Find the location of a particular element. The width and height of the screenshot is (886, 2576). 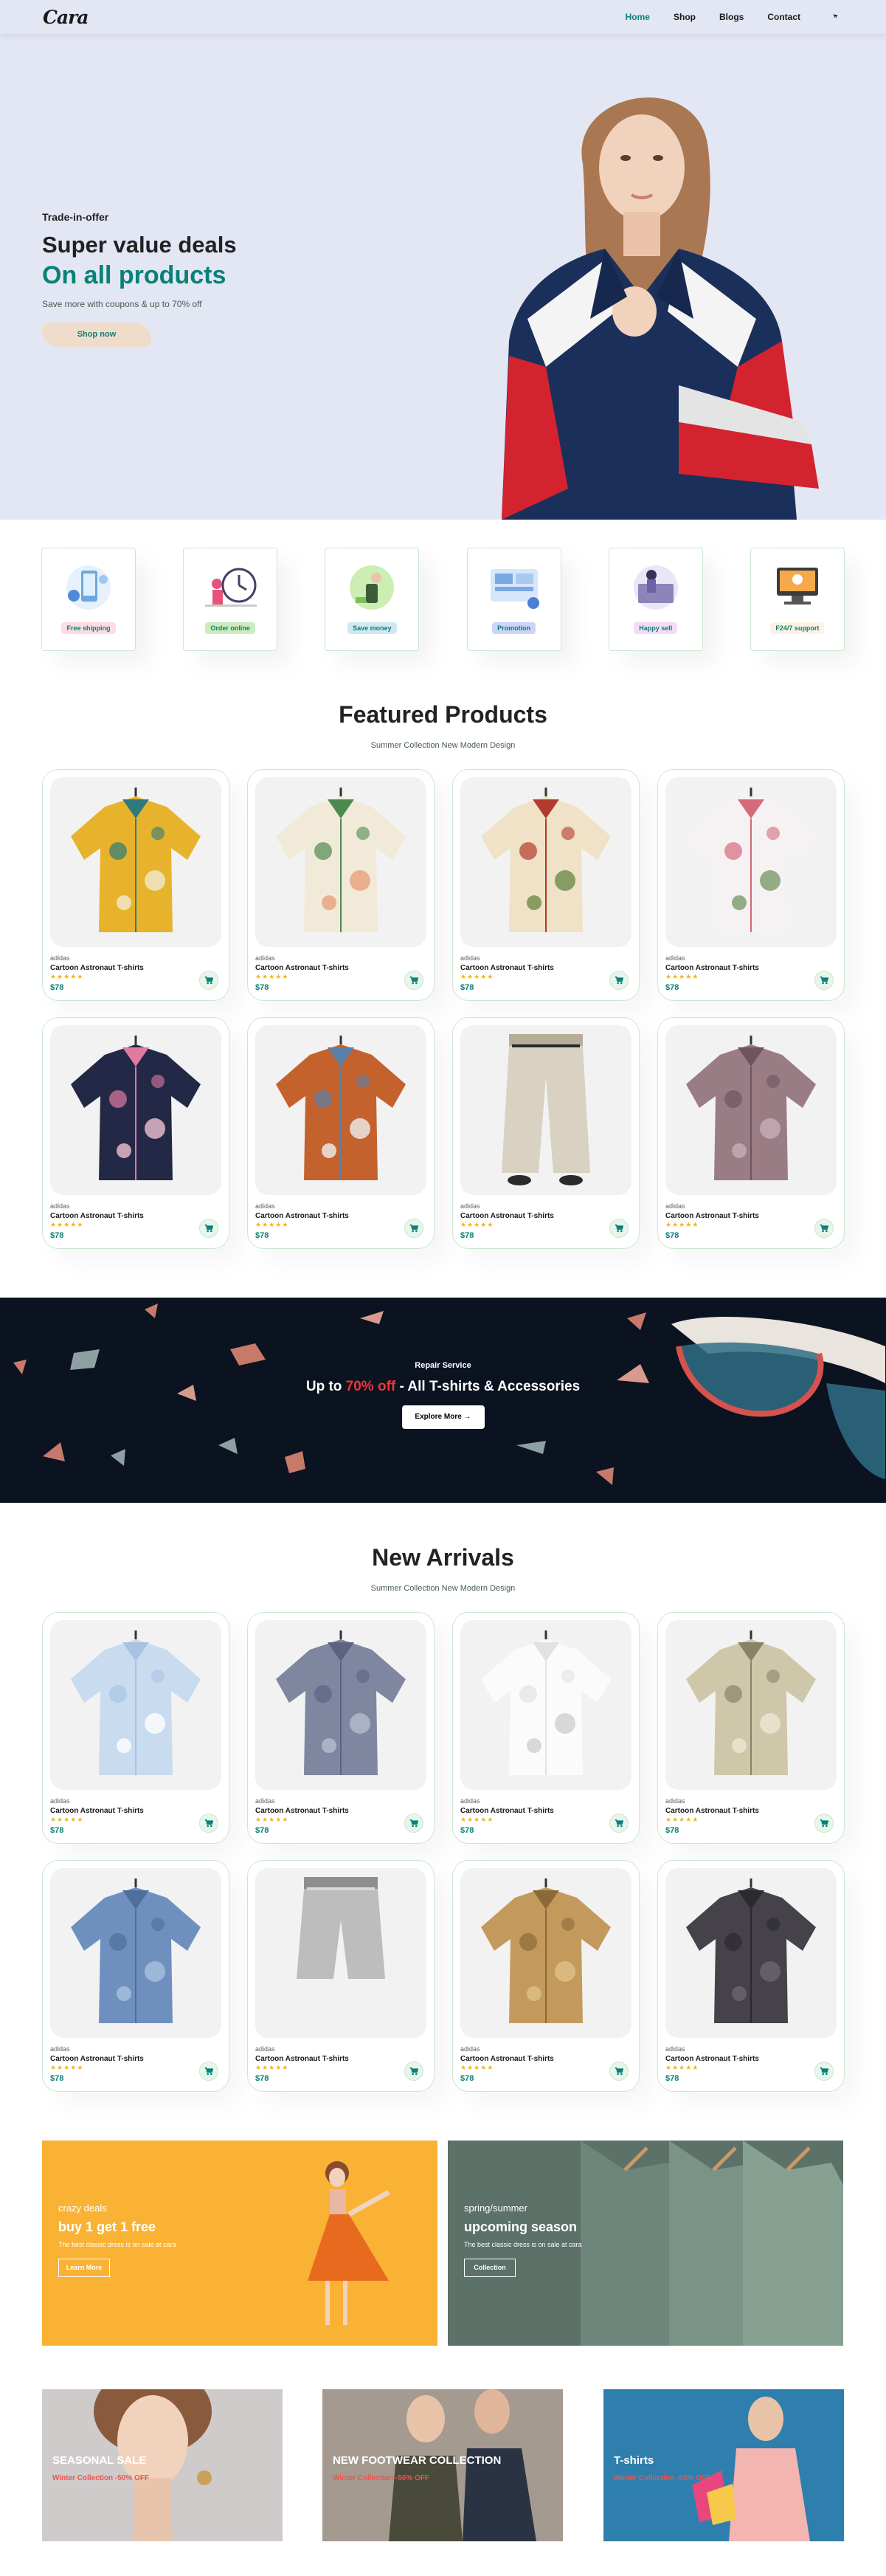

learn-more-button: Learn More is located at coordinates (84, 2268).